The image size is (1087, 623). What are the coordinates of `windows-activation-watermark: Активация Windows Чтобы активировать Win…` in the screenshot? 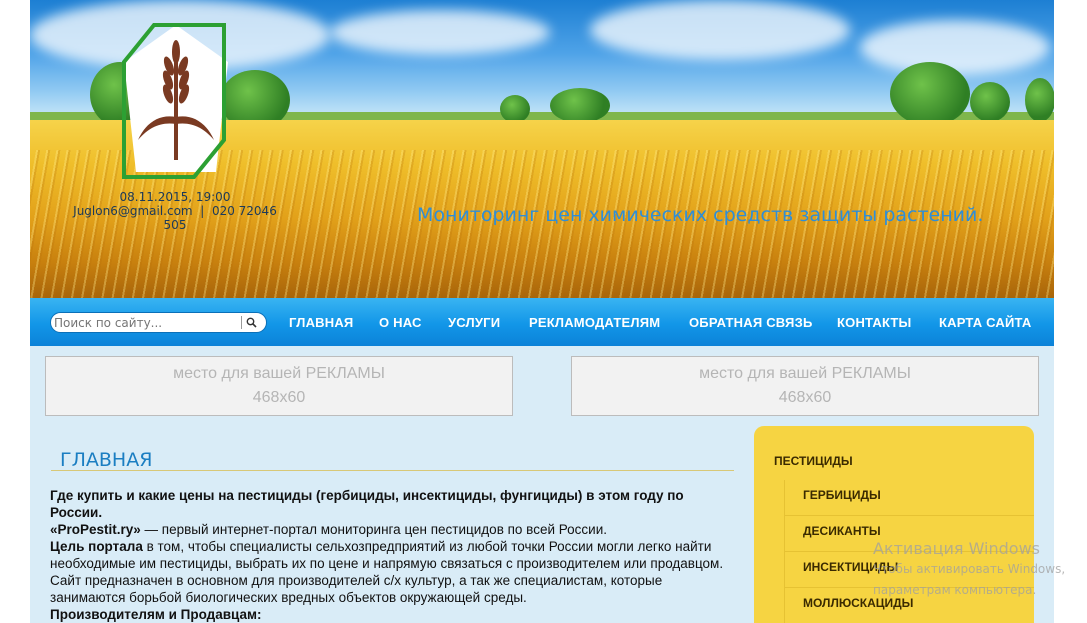 It's located at (969, 569).